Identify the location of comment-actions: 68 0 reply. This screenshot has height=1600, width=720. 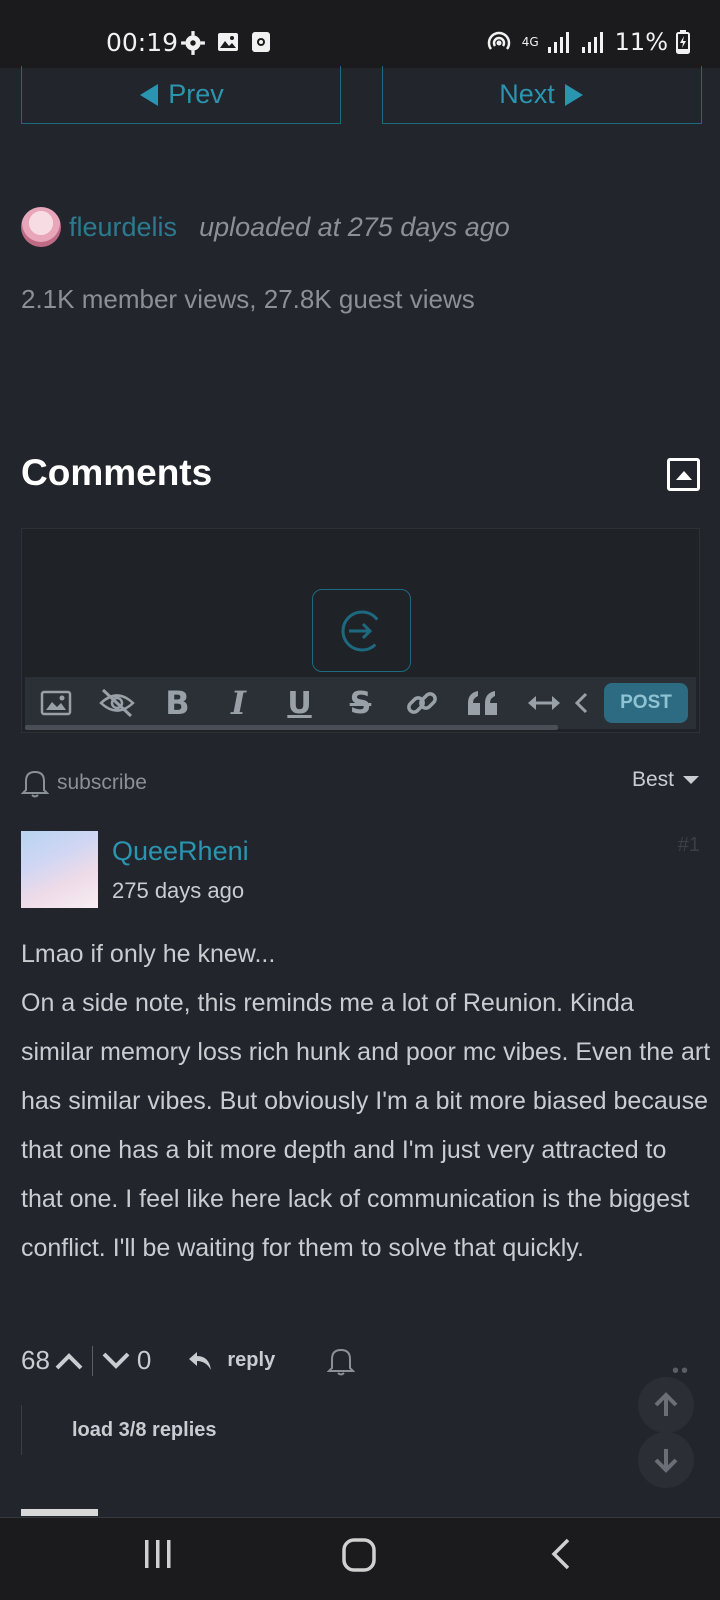
(188, 1360).